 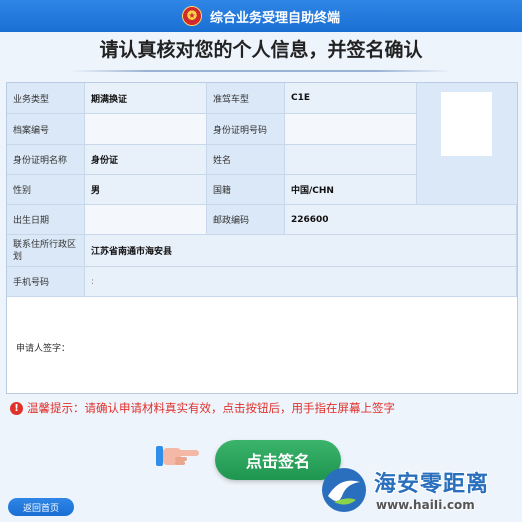 I want to click on nationality-value: 中国/CHN, so click(x=351, y=190).